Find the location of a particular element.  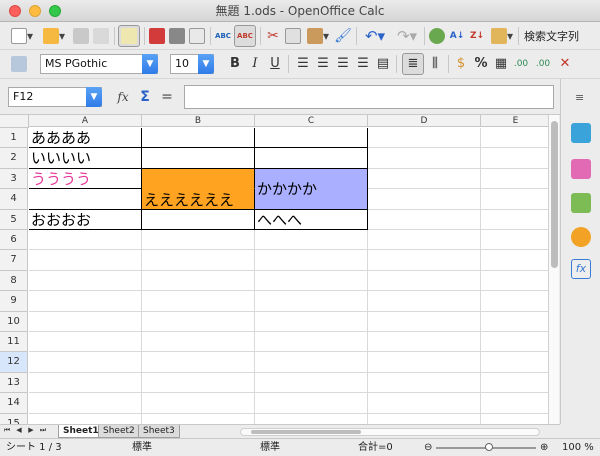

new-document-button: ▾ is located at coordinates (22, 36).